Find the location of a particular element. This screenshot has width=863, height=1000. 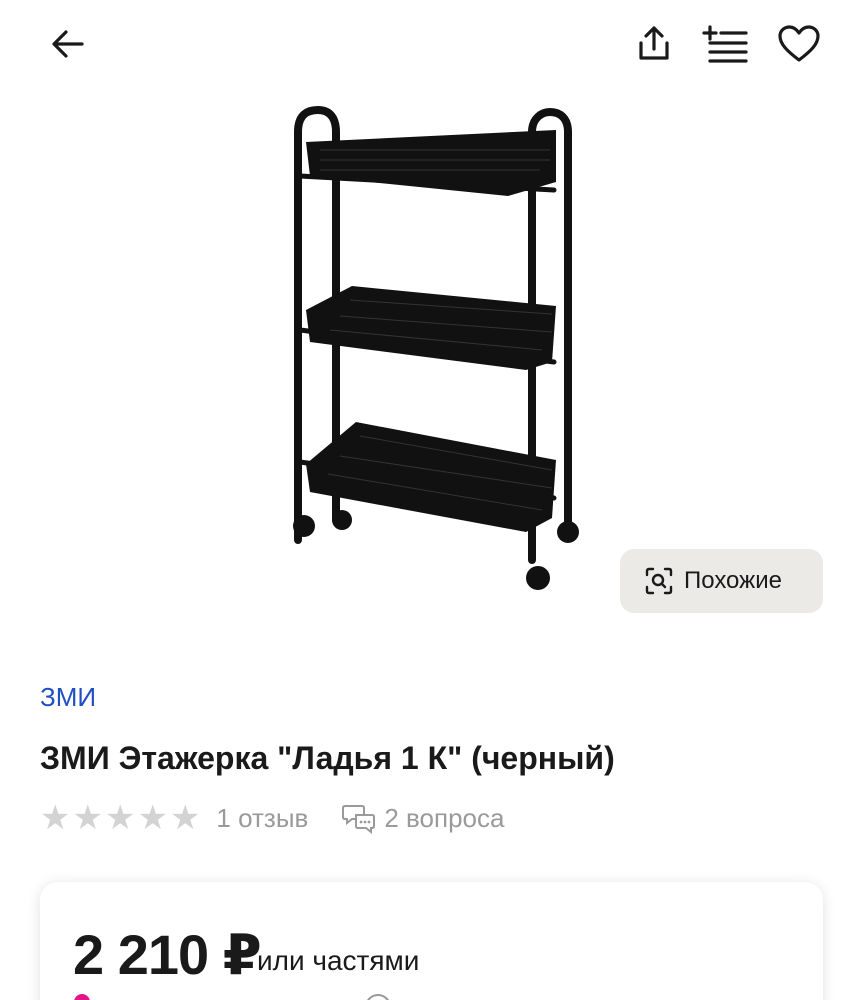

reviews-link: 1 отзыв is located at coordinates (262, 818).